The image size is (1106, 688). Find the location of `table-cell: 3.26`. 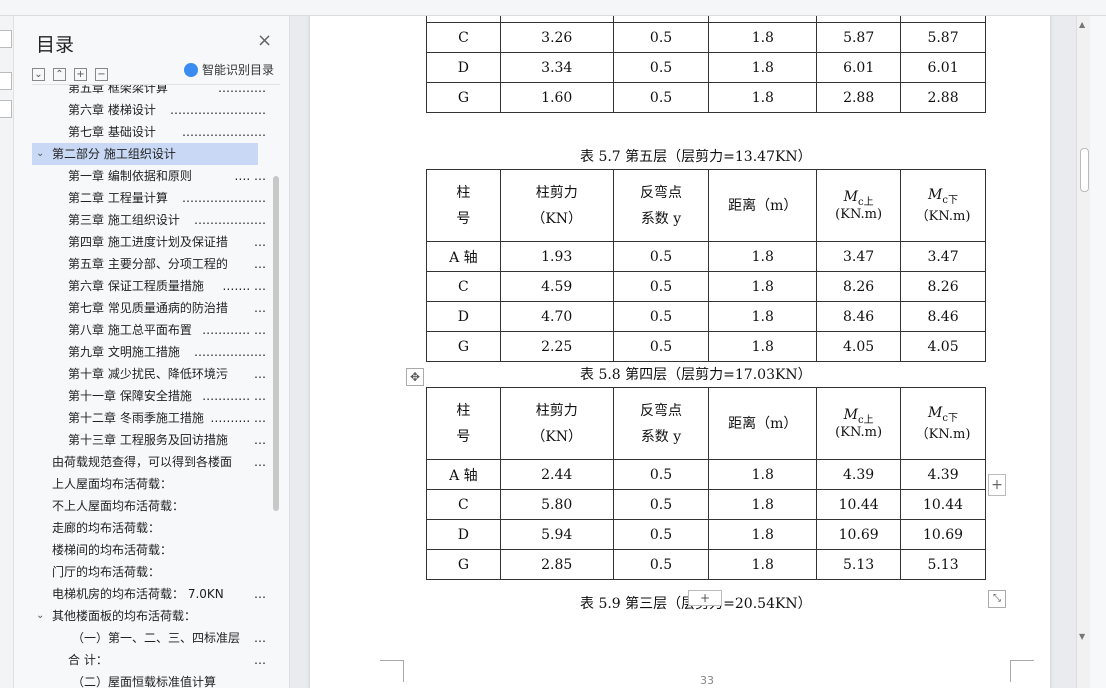

table-cell: 3.26 is located at coordinates (556, 37).